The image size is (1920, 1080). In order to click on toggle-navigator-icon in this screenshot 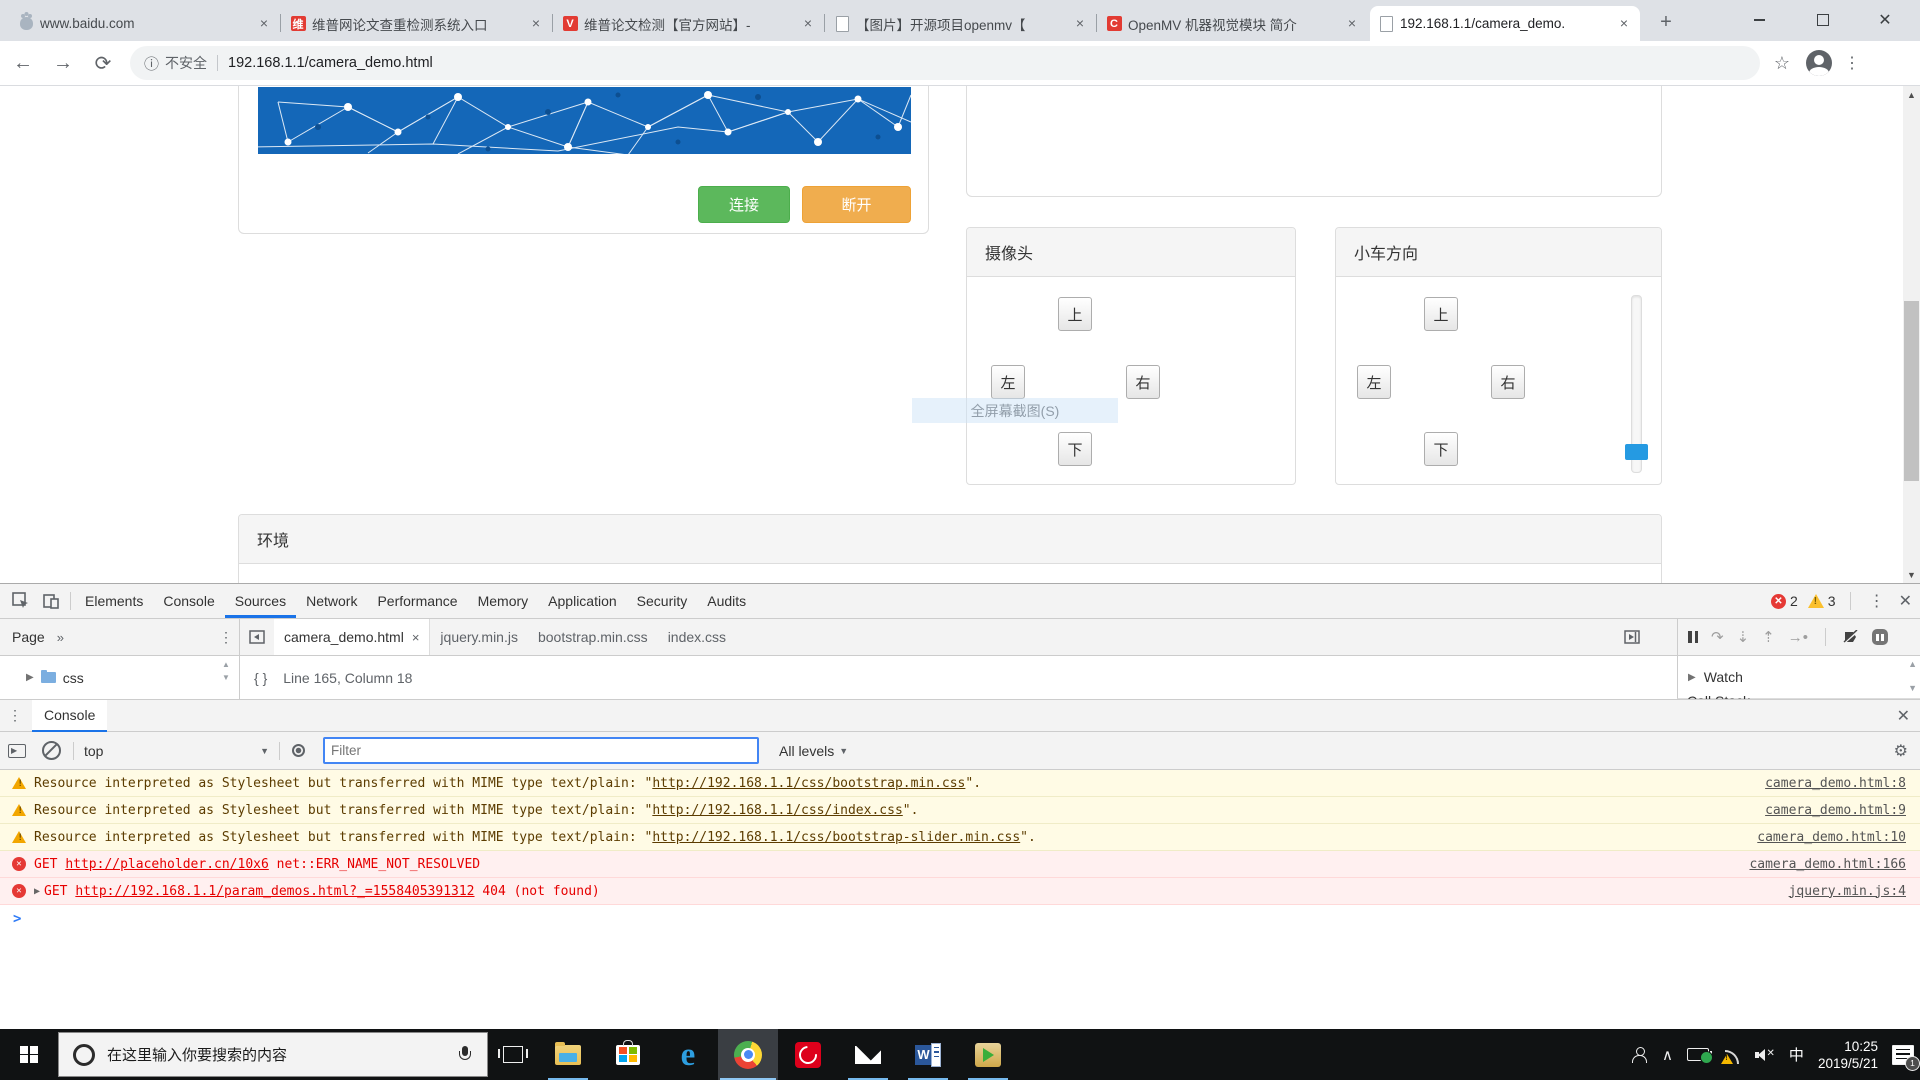, I will do `click(257, 637)`.